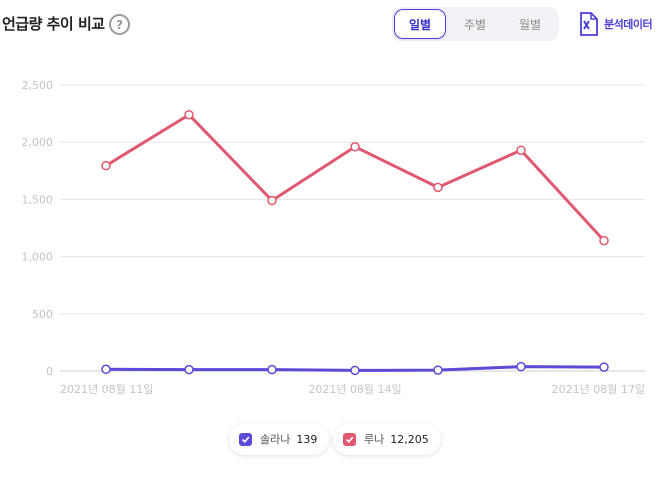 Image resolution: width=665 pixels, height=484 pixels. I want to click on help-icon: ?, so click(119, 24).